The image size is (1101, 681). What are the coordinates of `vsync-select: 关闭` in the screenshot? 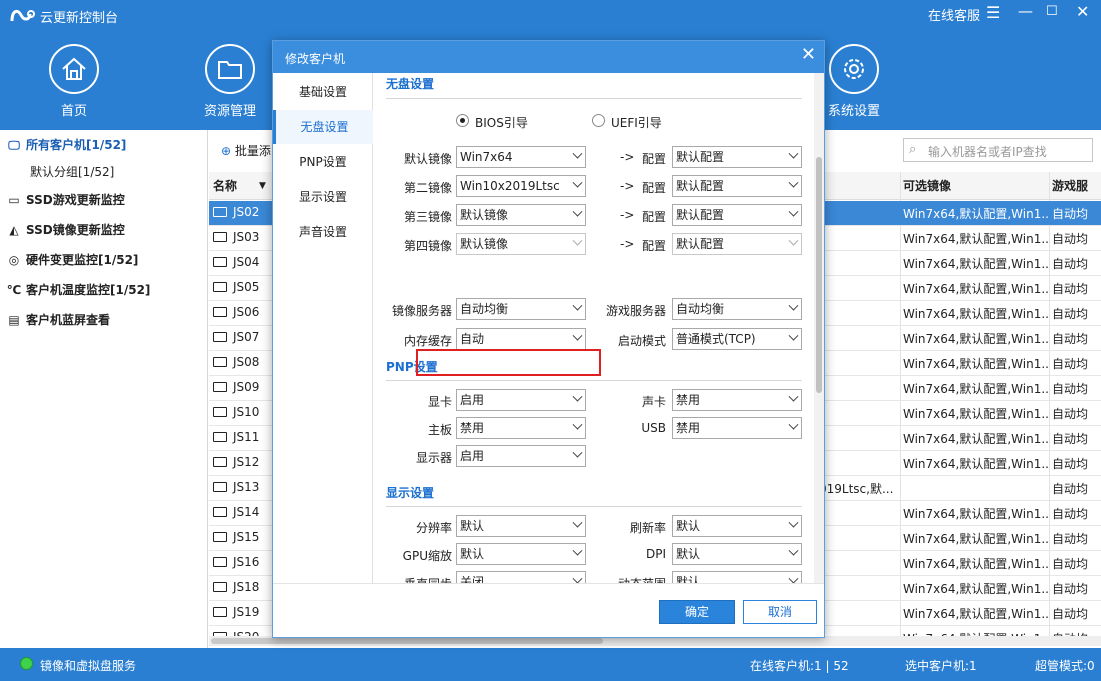 It's located at (521, 577).